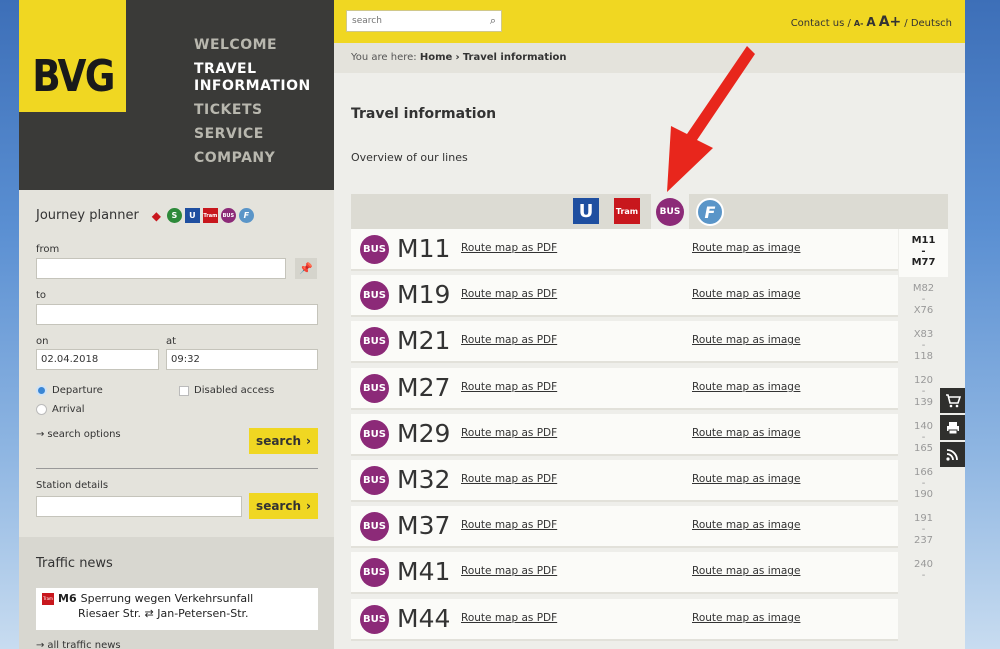 This screenshot has width=1000, height=649. I want to click on top-bar: ⌕ Contact us / A- A A+ / Deutsch, so click(649, 21).